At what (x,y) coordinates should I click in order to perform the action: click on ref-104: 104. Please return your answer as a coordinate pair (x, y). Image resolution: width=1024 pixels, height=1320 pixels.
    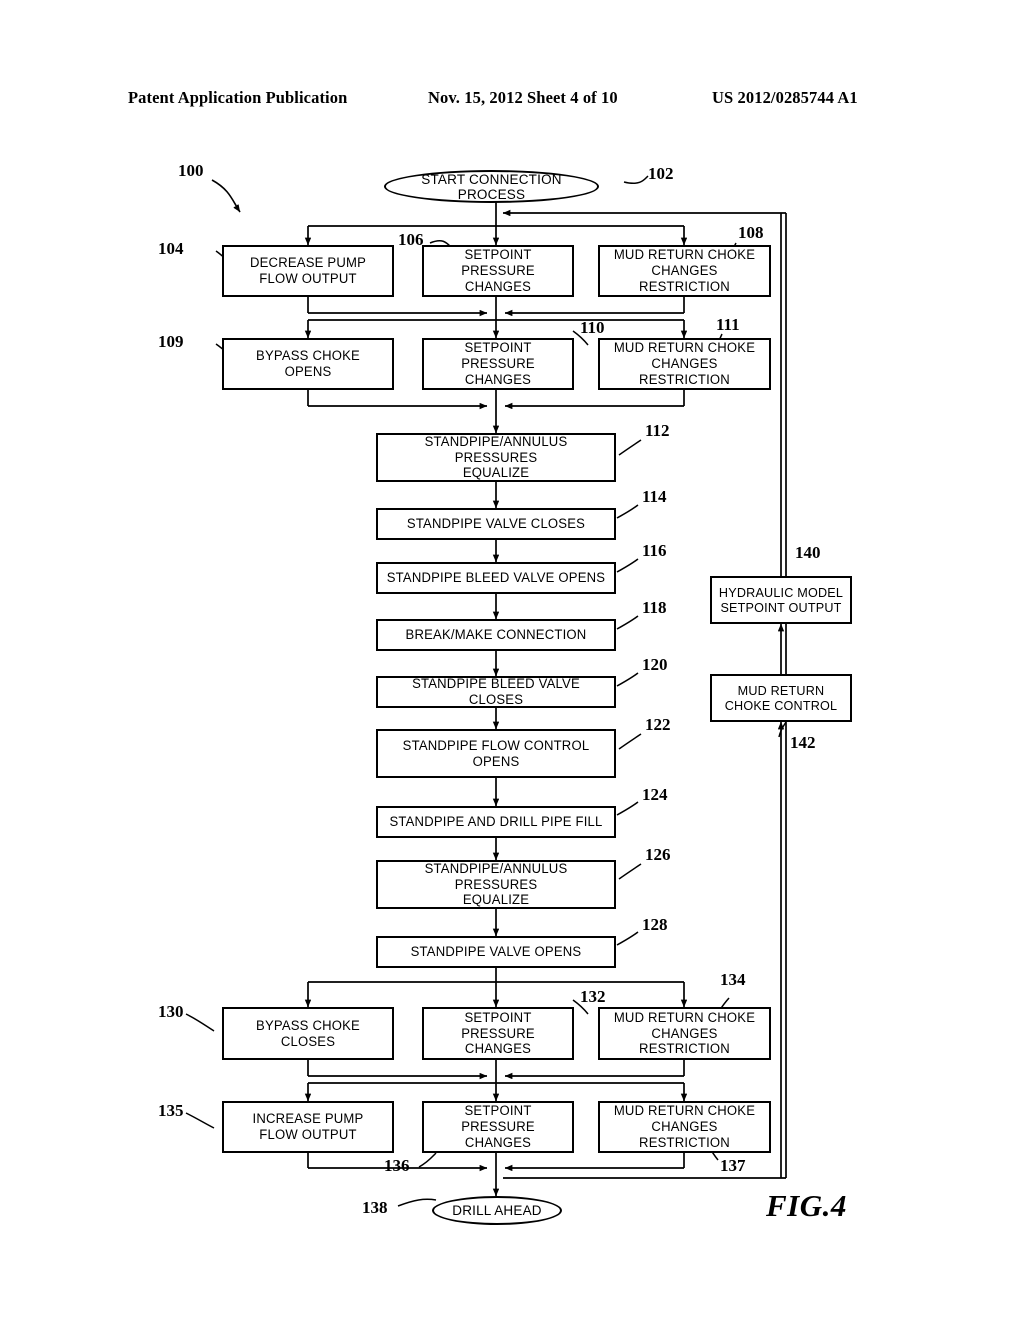
    Looking at the image, I should click on (171, 248).